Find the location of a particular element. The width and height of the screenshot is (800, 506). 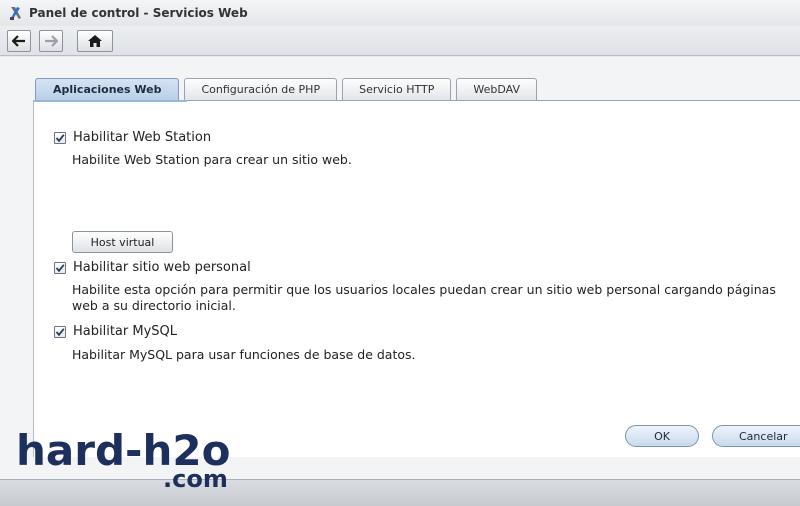

cancel-button: Cancelar is located at coordinates (756, 436).